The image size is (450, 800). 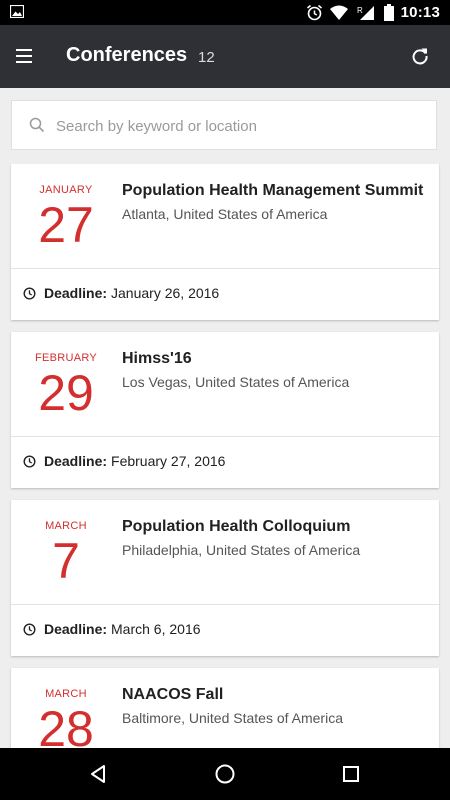 I want to click on back-icon, so click(x=98, y=774).